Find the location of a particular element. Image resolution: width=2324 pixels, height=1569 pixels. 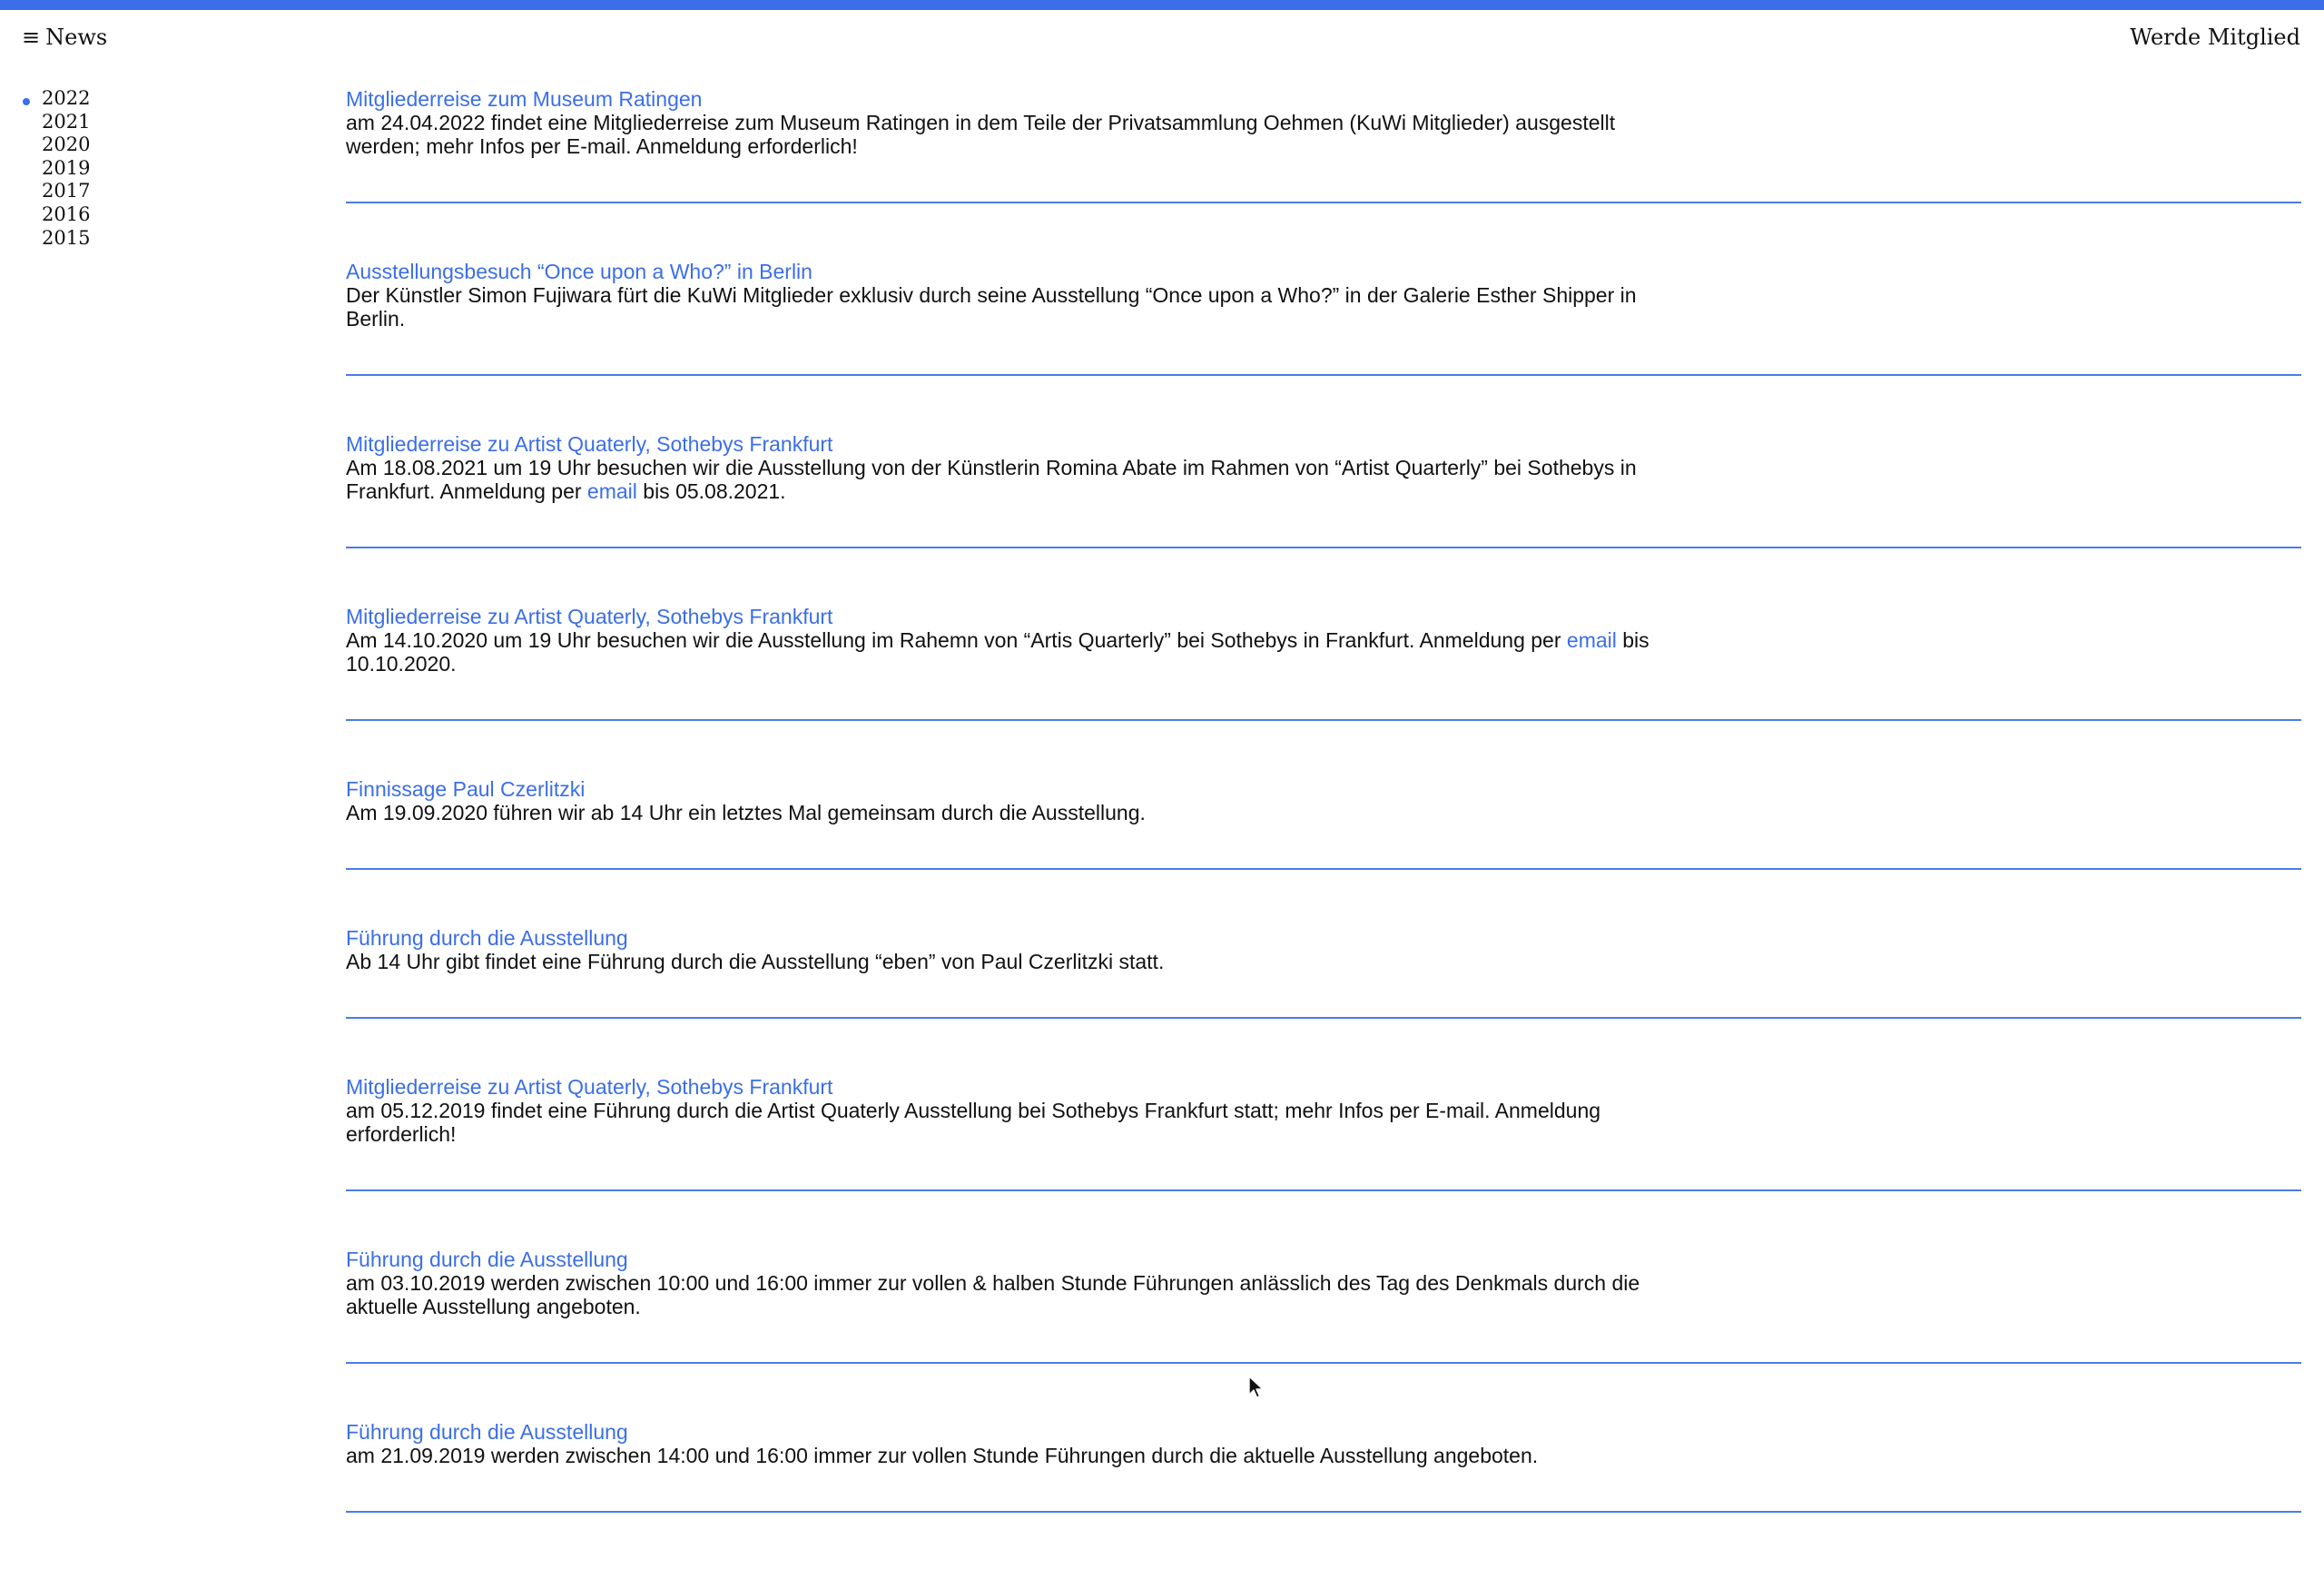

year-filter-item: 2021 is located at coordinates (66, 122).